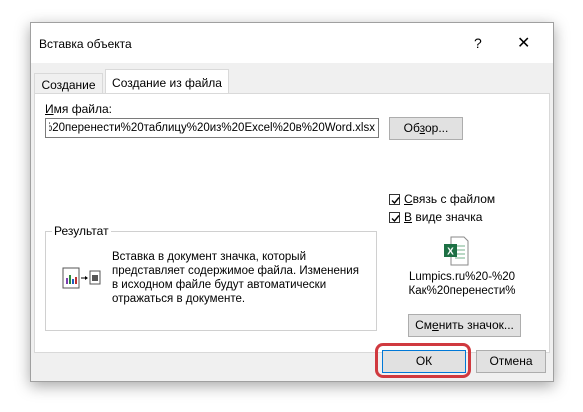 The height and width of the screenshot is (412, 583). What do you see at coordinates (292, 78) in the screenshot?
I see `tab-strip: Создание Создание из файла` at bounding box center [292, 78].